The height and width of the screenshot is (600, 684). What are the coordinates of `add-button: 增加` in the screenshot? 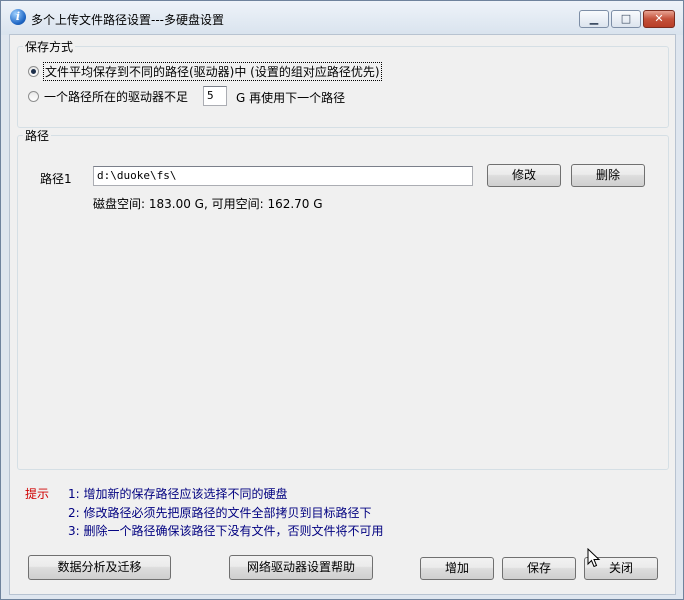 It's located at (457, 568).